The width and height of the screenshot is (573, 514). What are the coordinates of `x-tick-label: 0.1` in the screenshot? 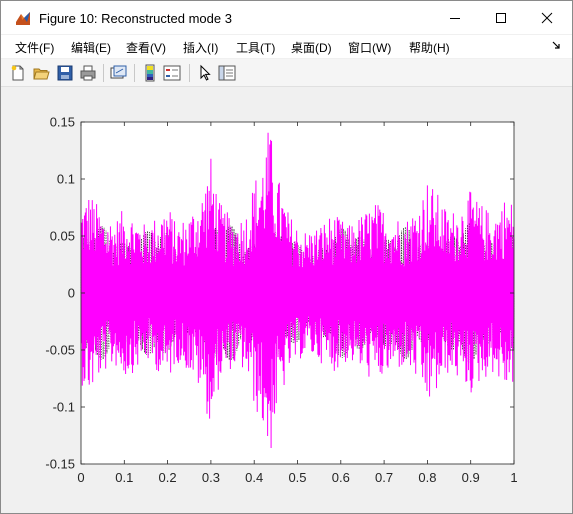 It's located at (124, 477).